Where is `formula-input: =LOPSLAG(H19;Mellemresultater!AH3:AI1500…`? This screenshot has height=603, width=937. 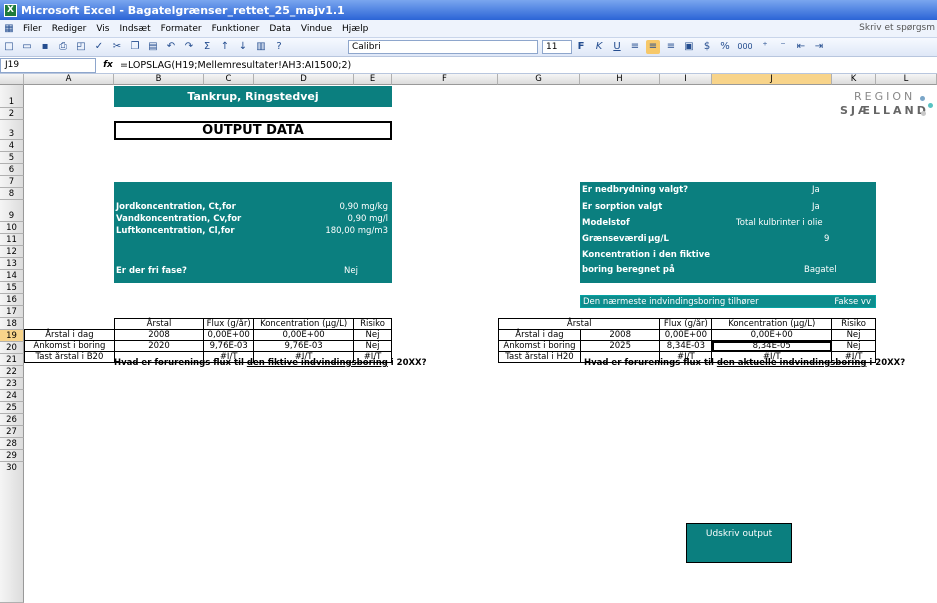 formula-input: =LOPSLAG(H19;Mellemresultater!AH3:AI1500… is located at coordinates (235, 65).